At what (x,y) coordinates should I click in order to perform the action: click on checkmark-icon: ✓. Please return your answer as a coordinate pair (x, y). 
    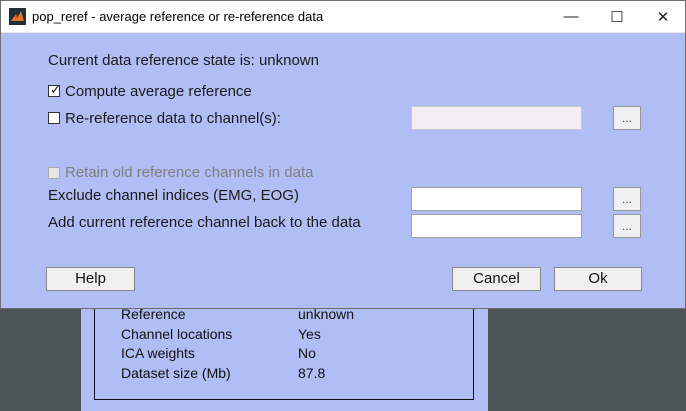
    Looking at the image, I should click on (55, 89).